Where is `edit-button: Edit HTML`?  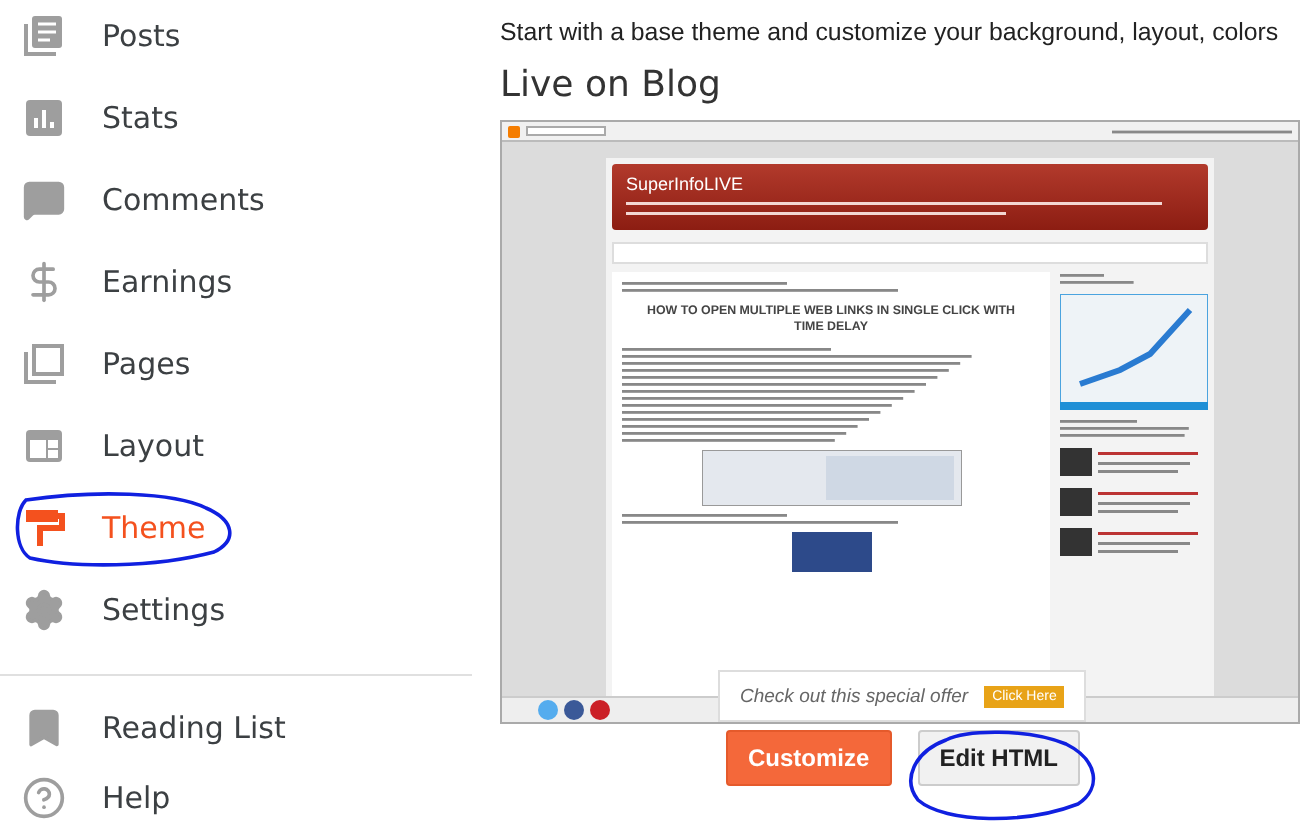 edit-button: Edit HTML is located at coordinates (999, 758).